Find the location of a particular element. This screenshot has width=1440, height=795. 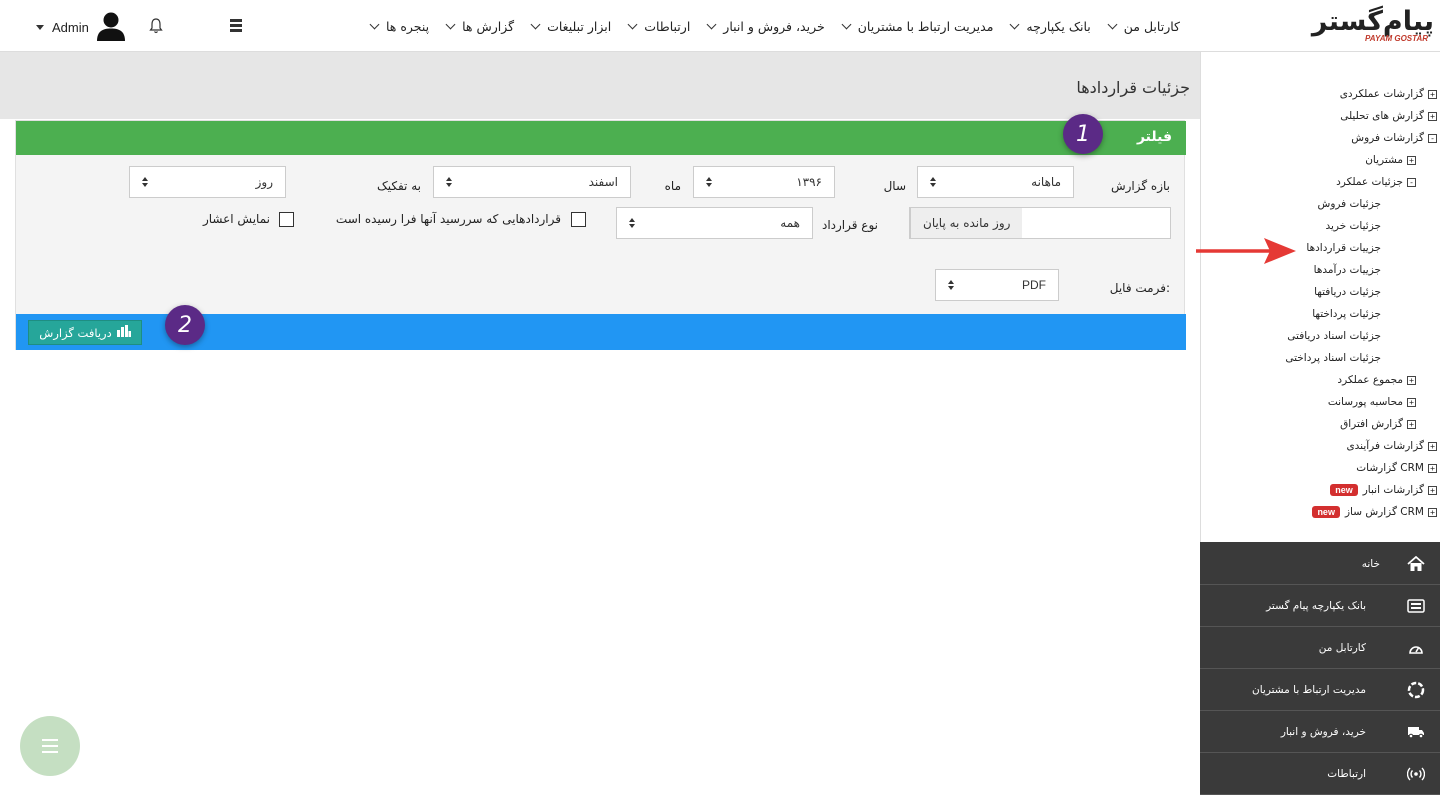

nav-item-label: کارتابل من is located at coordinates (1151, 26).